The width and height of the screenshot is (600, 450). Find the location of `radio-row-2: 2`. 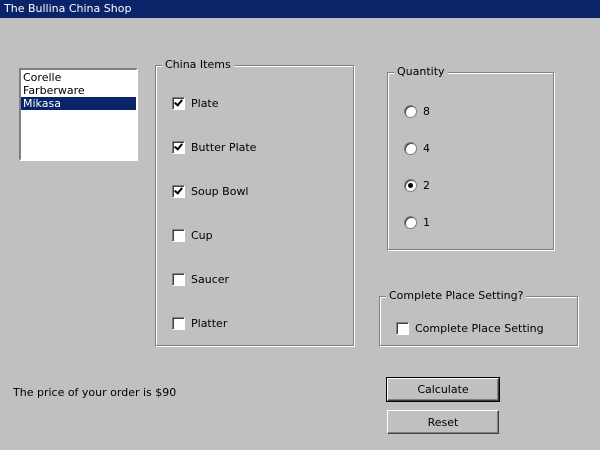

radio-row-2: 2 is located at coordinates (417, 185).